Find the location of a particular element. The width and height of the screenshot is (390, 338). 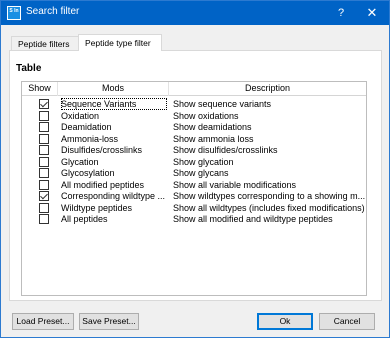

description-cell: Show sequence variants is located at coordinates (222, 104).